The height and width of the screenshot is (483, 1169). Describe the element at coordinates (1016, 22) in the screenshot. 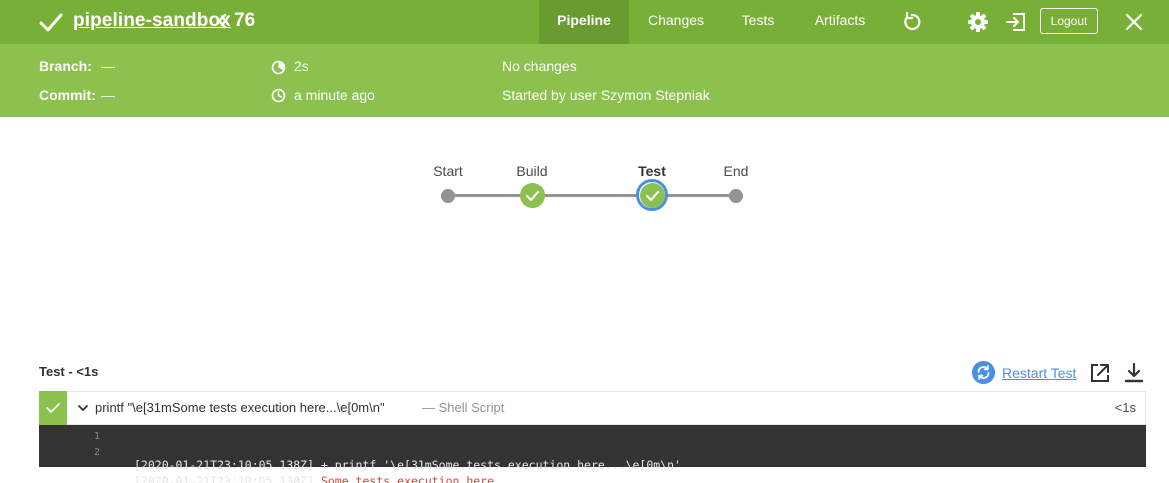

I see `sign-in-icon` at that location.